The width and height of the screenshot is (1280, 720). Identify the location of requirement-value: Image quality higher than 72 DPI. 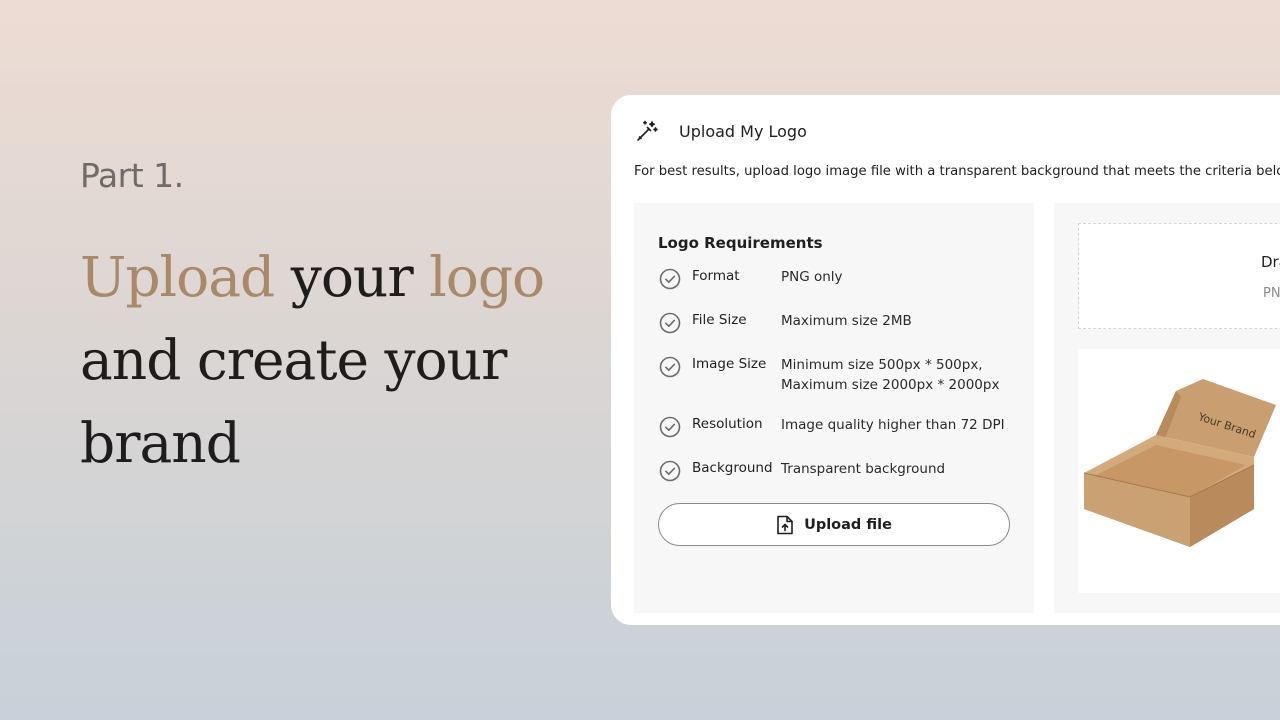
(893, 425).